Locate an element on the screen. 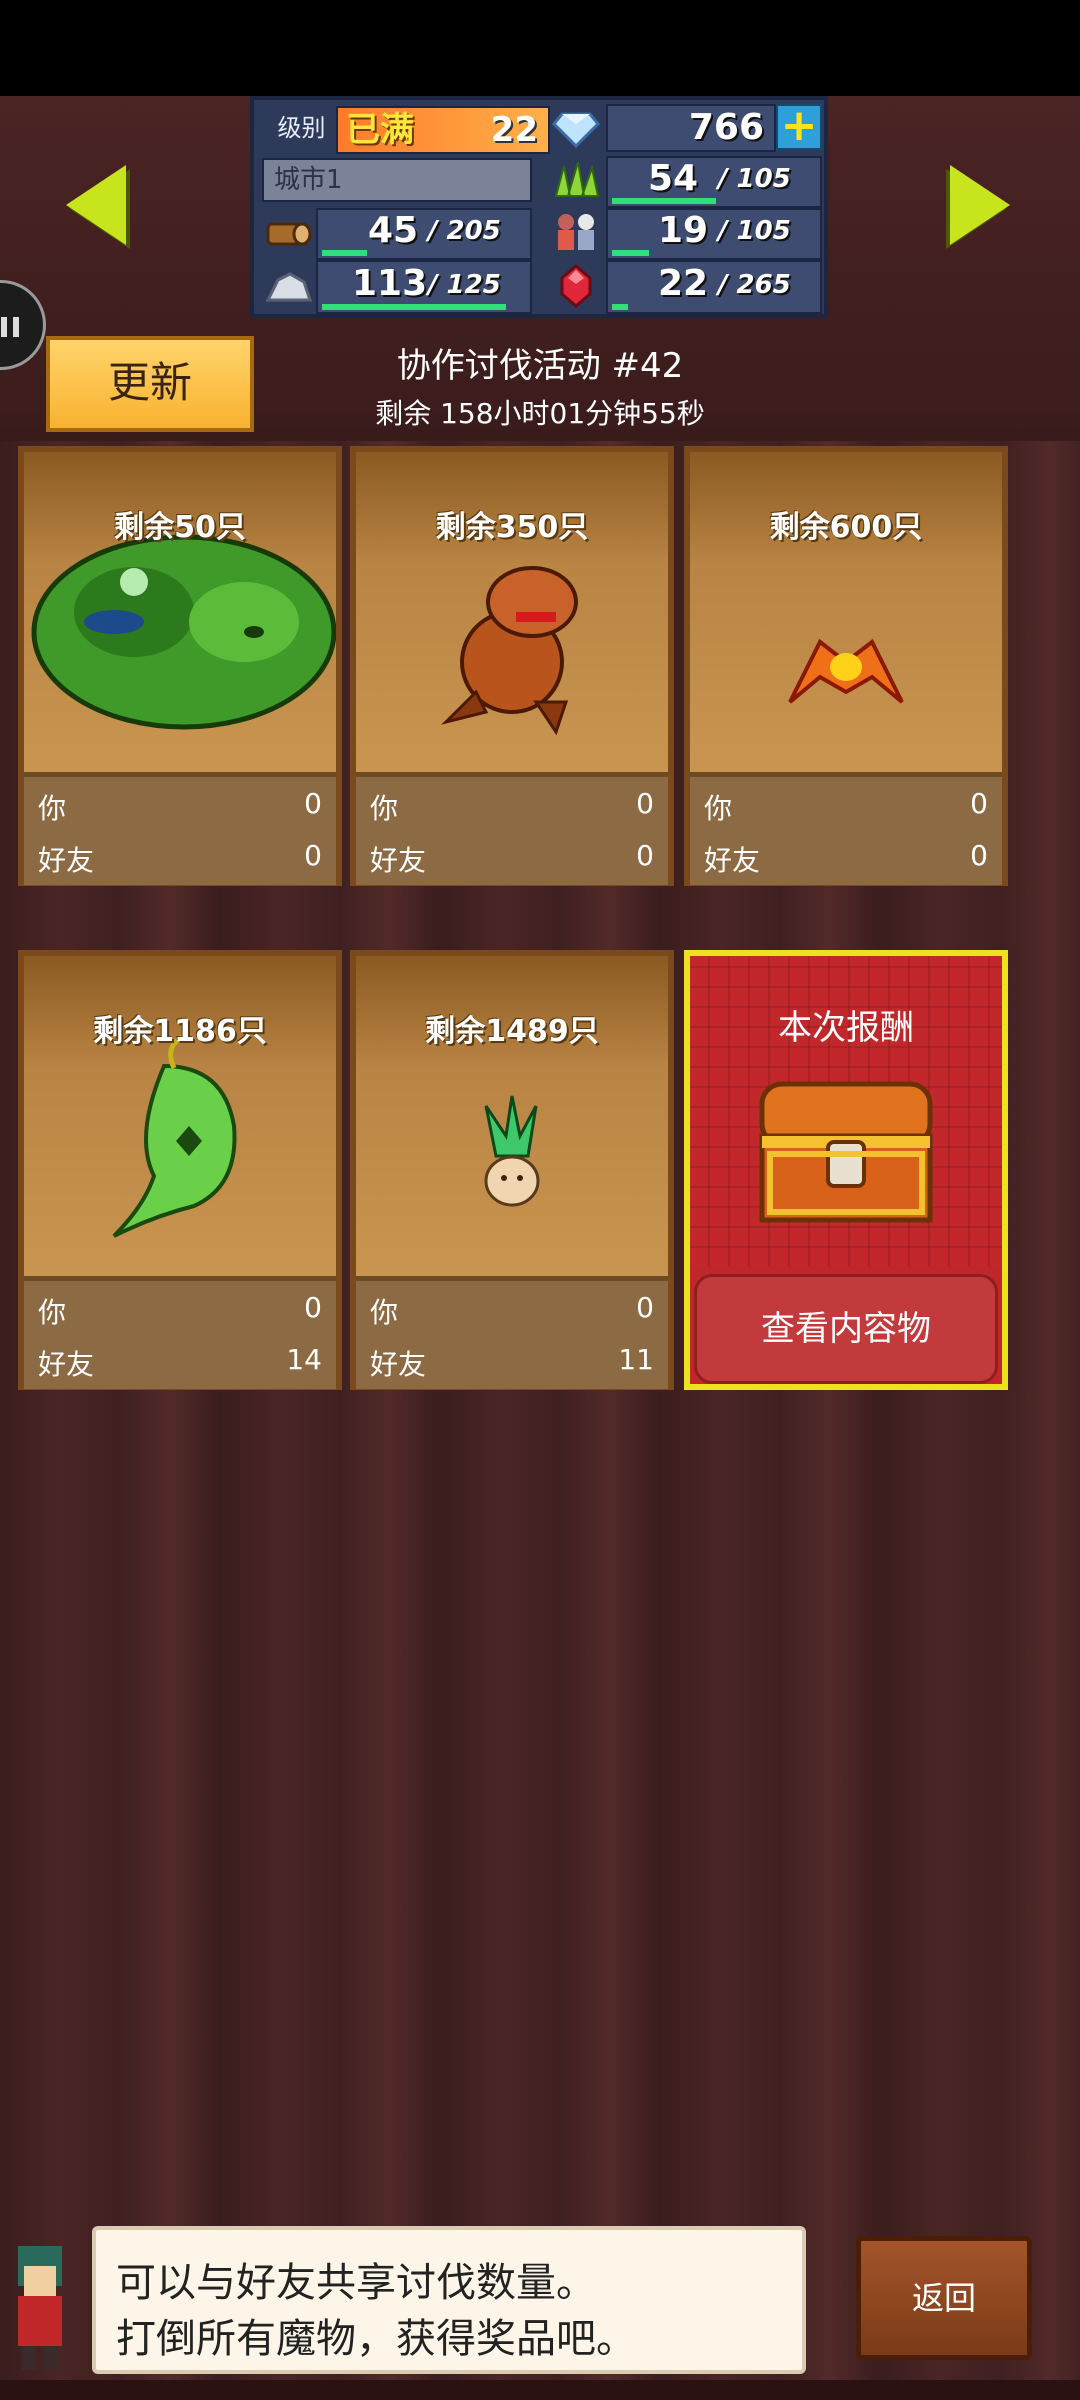 The width and height of the screenshot is (1080, 2400). monster-card: 剩余1489只 你 0 好友 11 is located at coordinates (512, 1170).